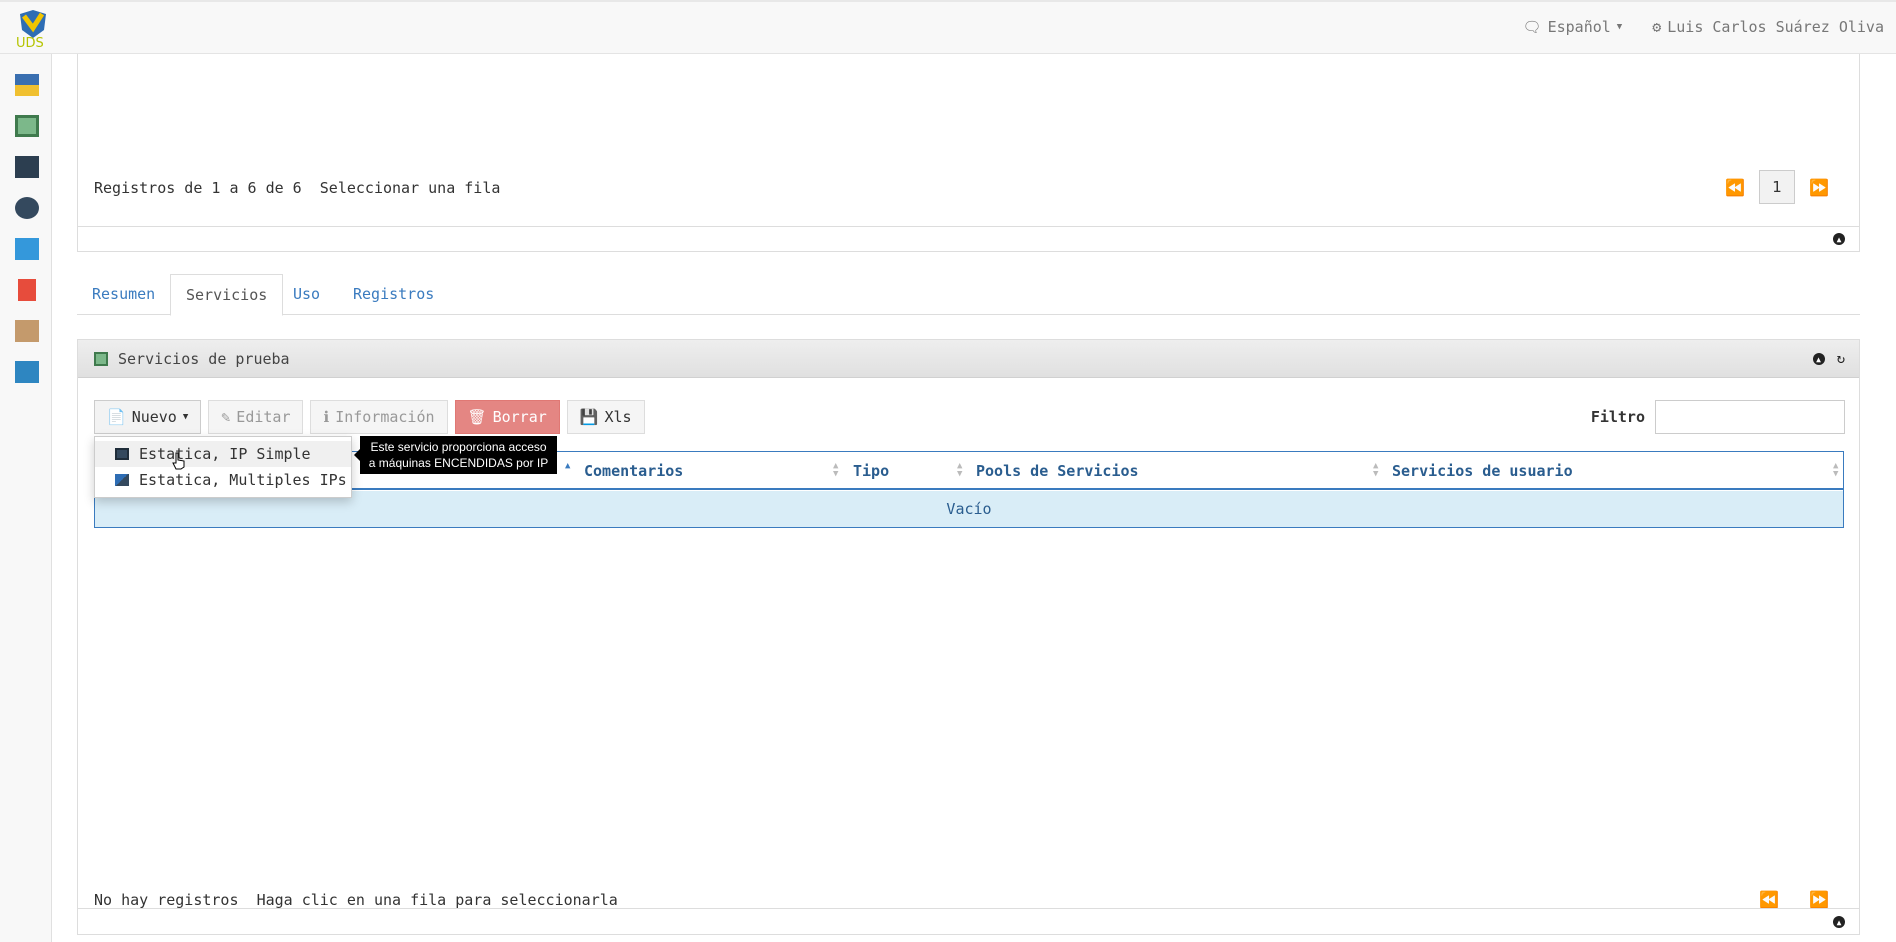 The height and width of the screenshot is (942, 1896). What do you see at coordinates (1750, 417) in the screenshot?
I see `filter-input` at bounding box center [1750, 417].